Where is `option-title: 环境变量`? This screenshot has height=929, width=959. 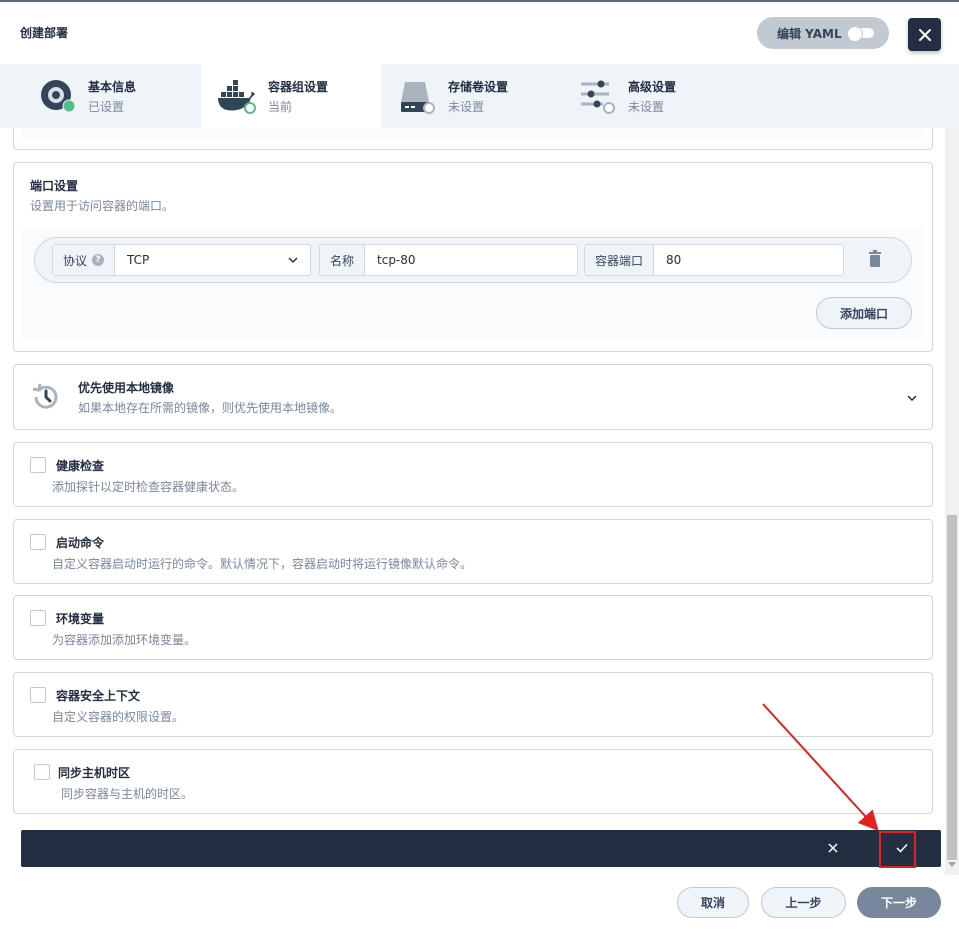 option-title: 环境变量 is located at coordinates (80, 619).